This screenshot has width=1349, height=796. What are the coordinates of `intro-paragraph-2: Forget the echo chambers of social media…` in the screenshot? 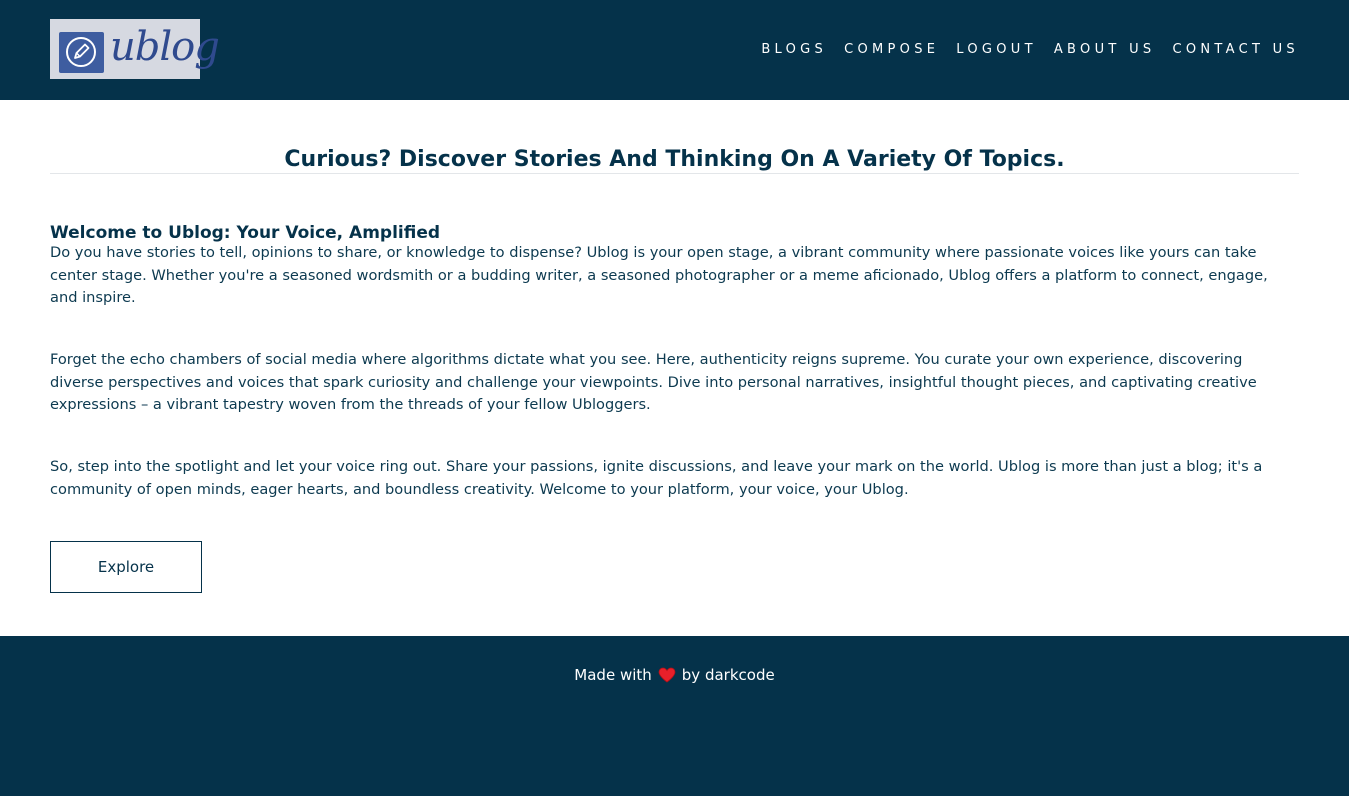 It's located at (653, 382).